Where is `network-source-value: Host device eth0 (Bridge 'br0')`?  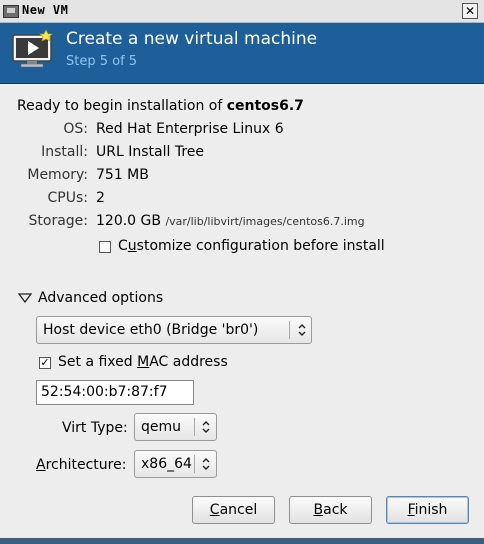
network-source-value: Host device eth0 (Bridge 'br0') is located at coordinates (151, 330).